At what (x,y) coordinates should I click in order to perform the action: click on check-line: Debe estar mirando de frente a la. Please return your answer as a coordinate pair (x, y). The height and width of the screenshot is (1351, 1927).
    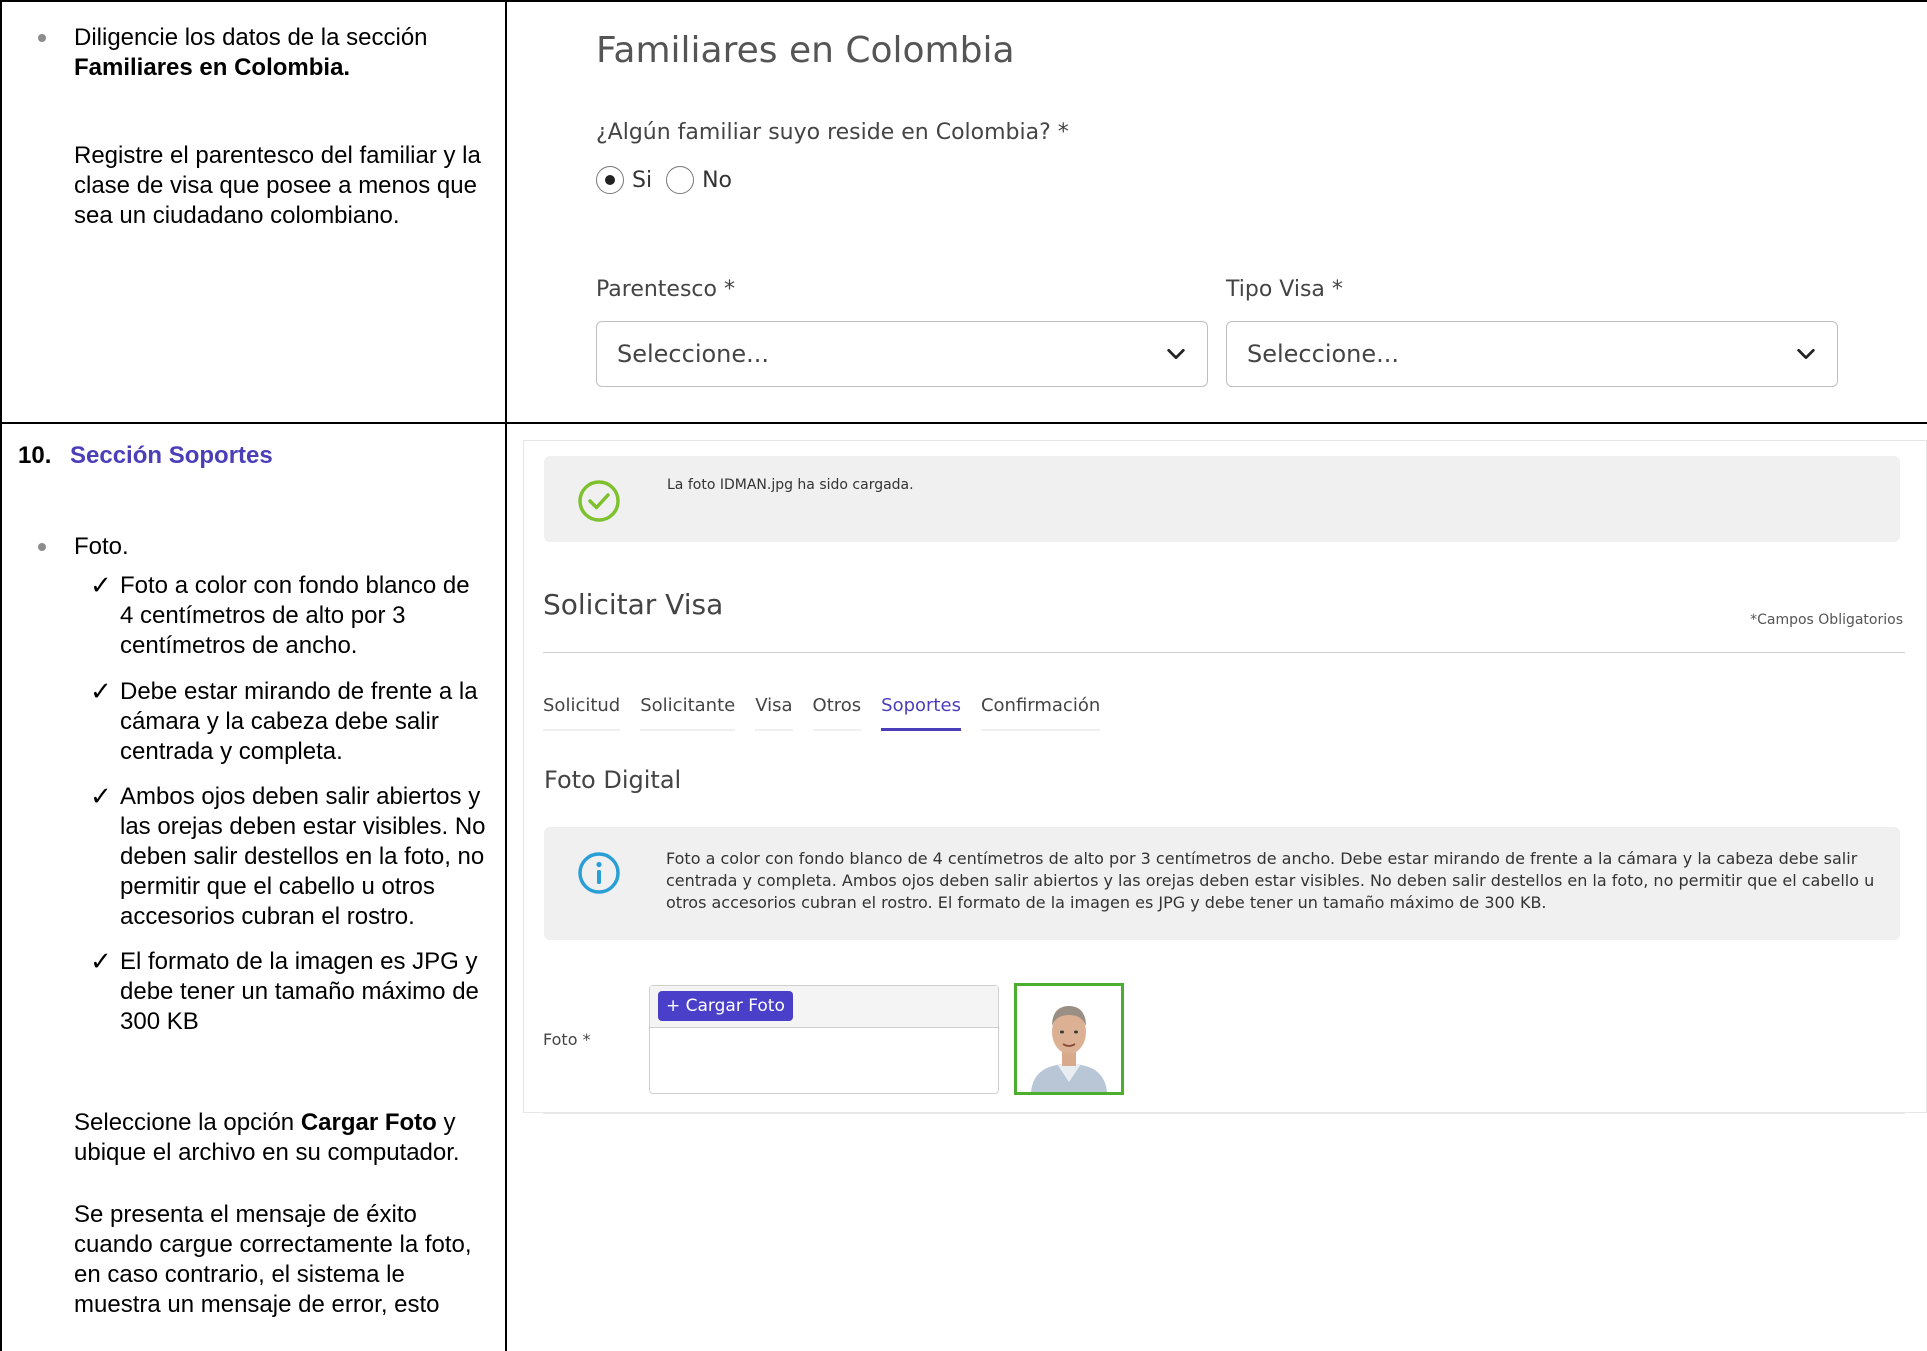
    Looking at the image, I should click on (299, 691).